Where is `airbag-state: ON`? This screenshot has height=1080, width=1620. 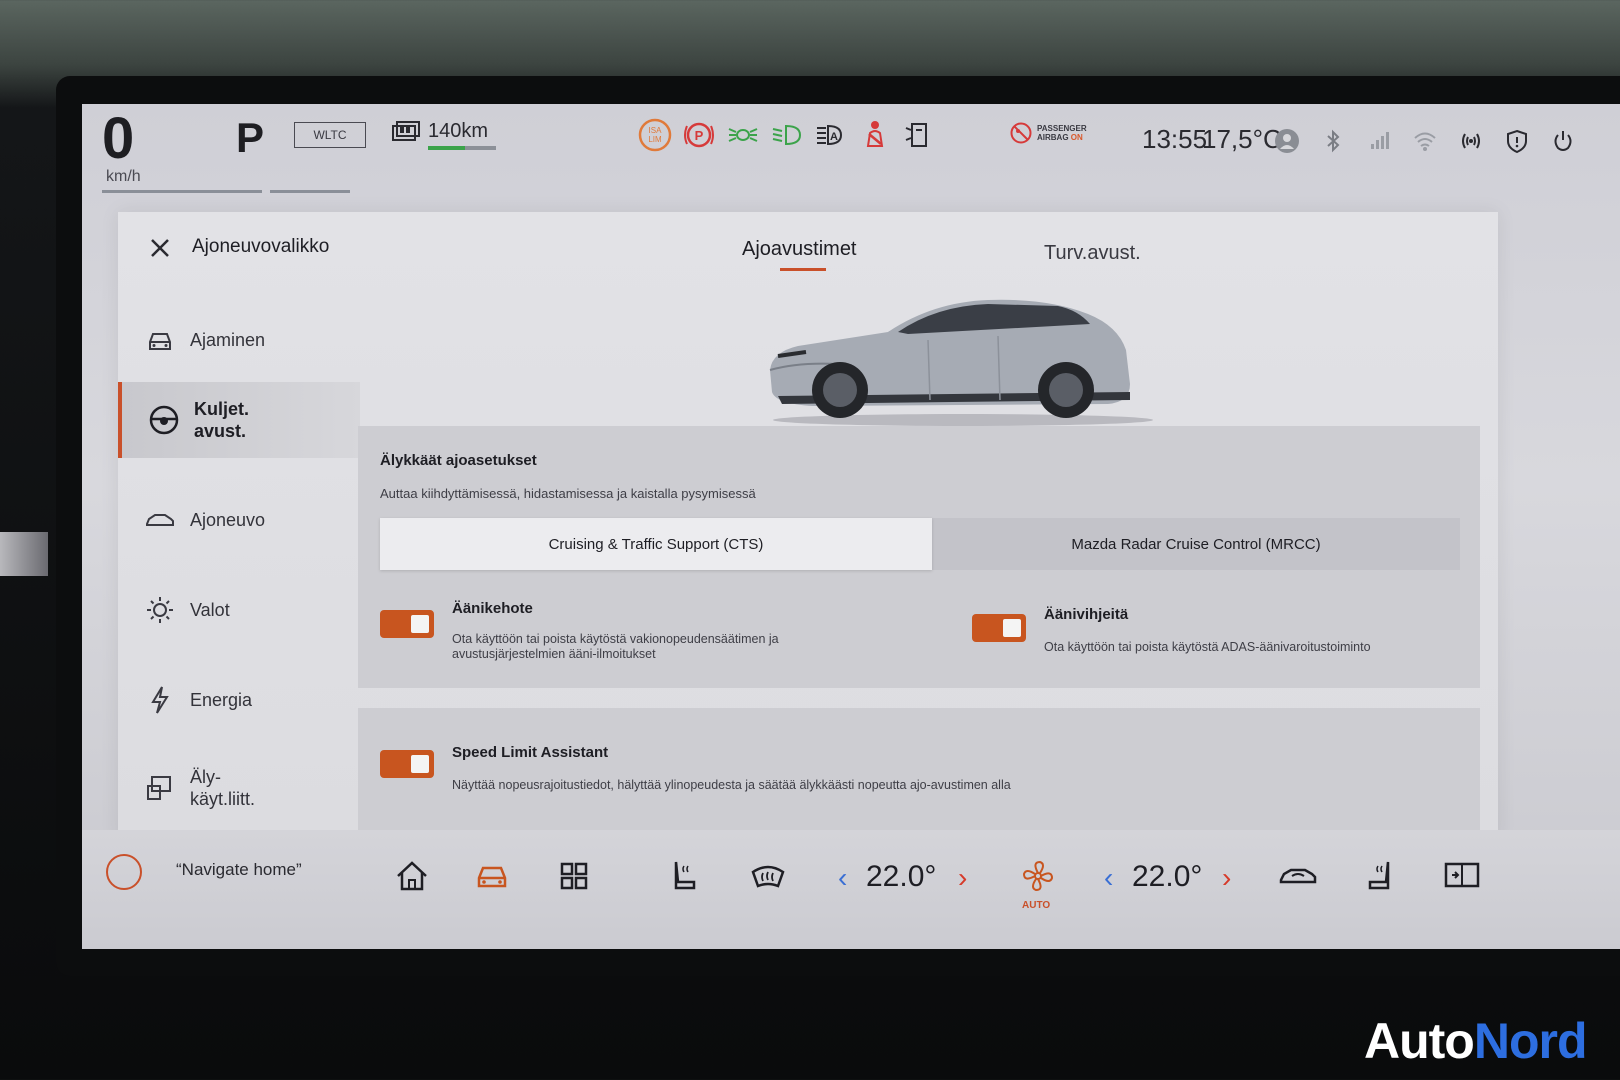 airbag-state: ON is located at coordinates (1076, 137).